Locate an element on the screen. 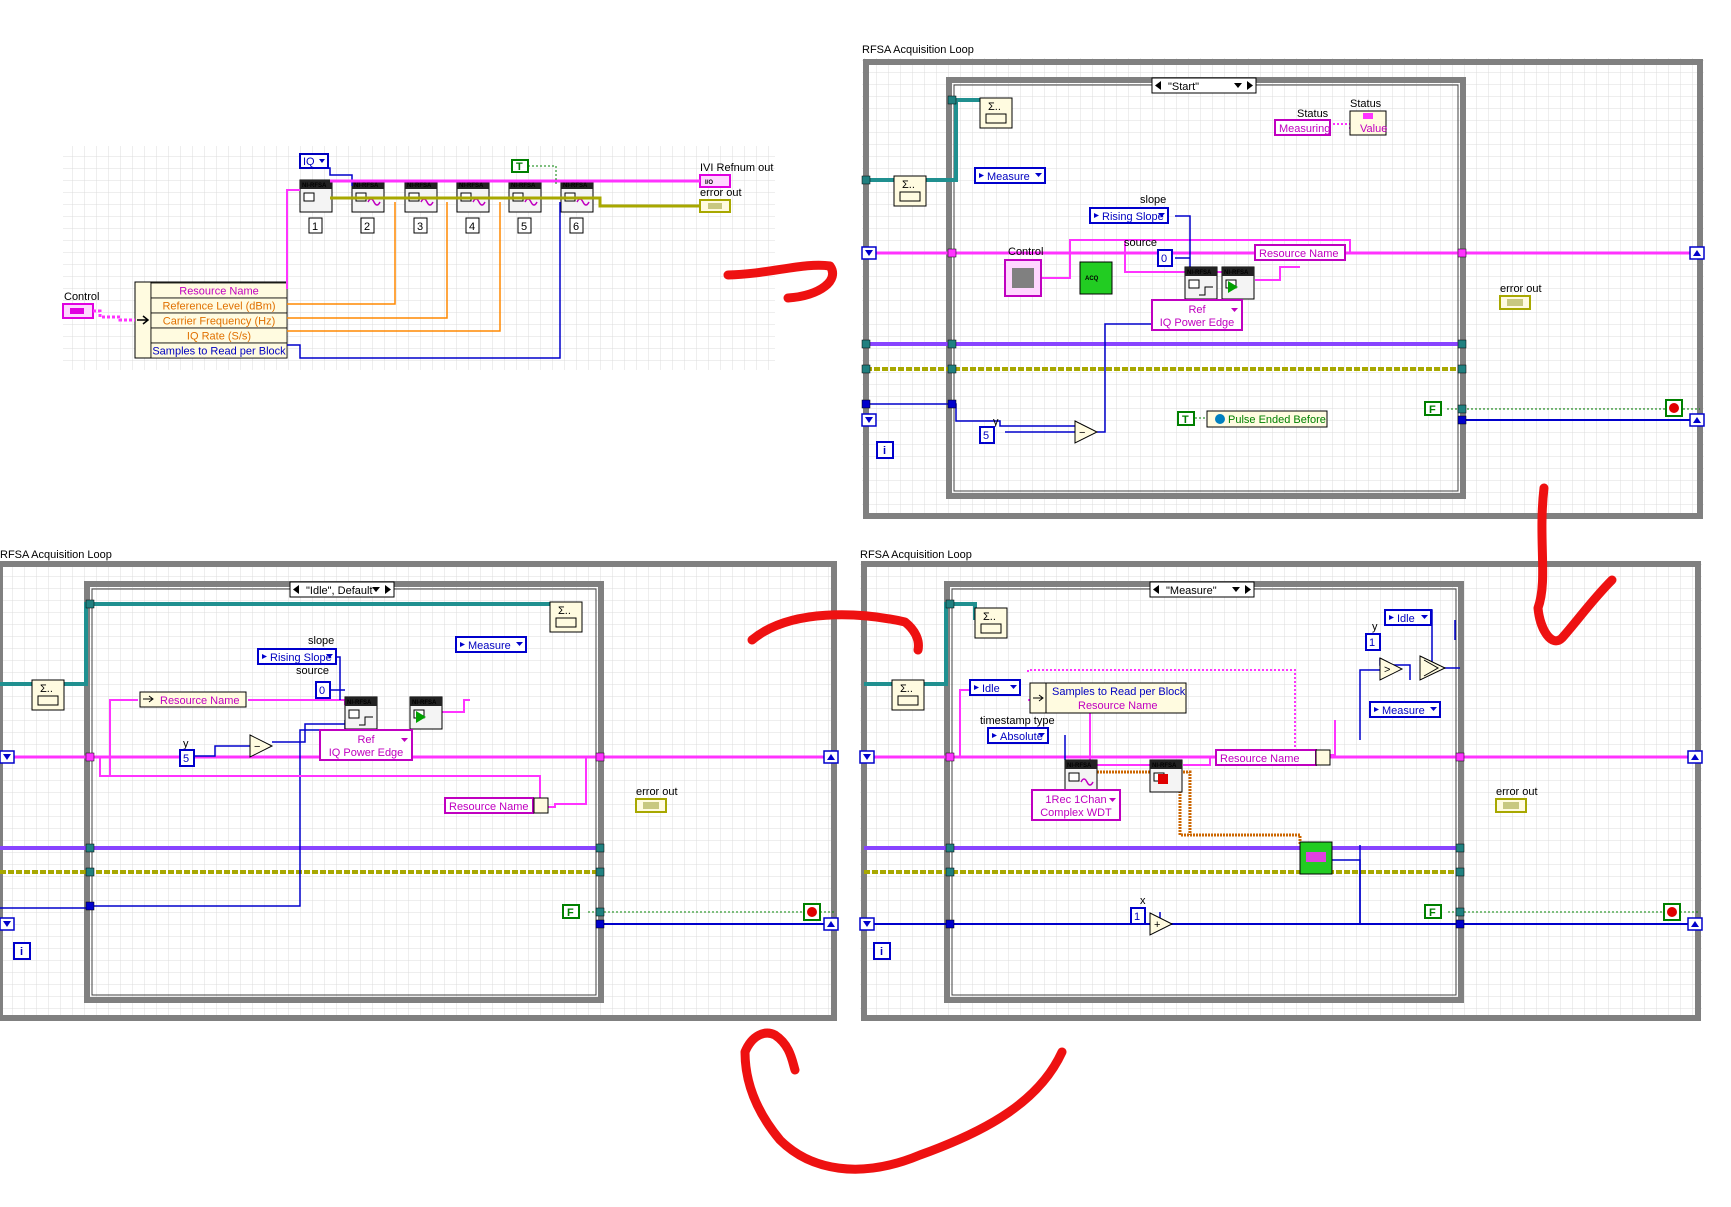  measure-tunnel-purple-right is located at coordinates (1460, 848).